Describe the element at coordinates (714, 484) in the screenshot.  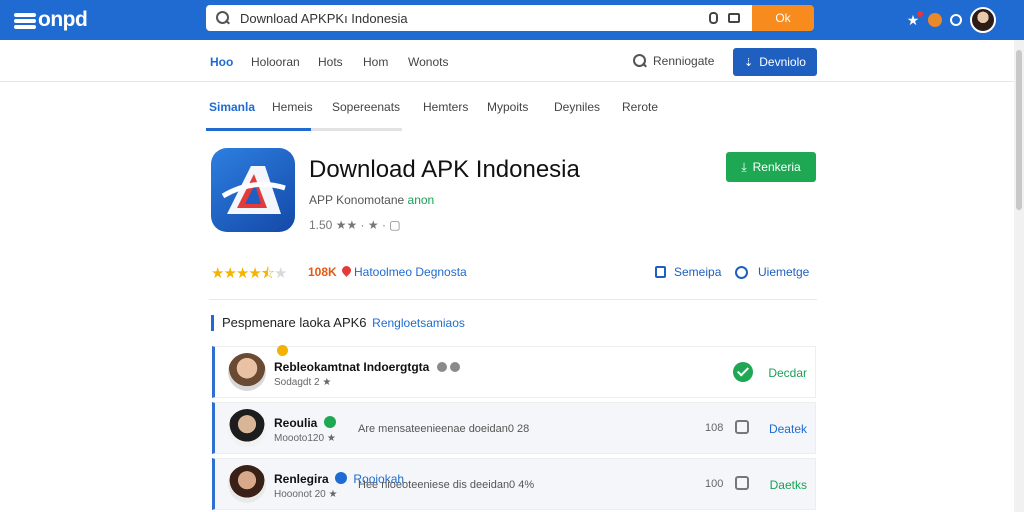
I see `like-count: 100` at that location.